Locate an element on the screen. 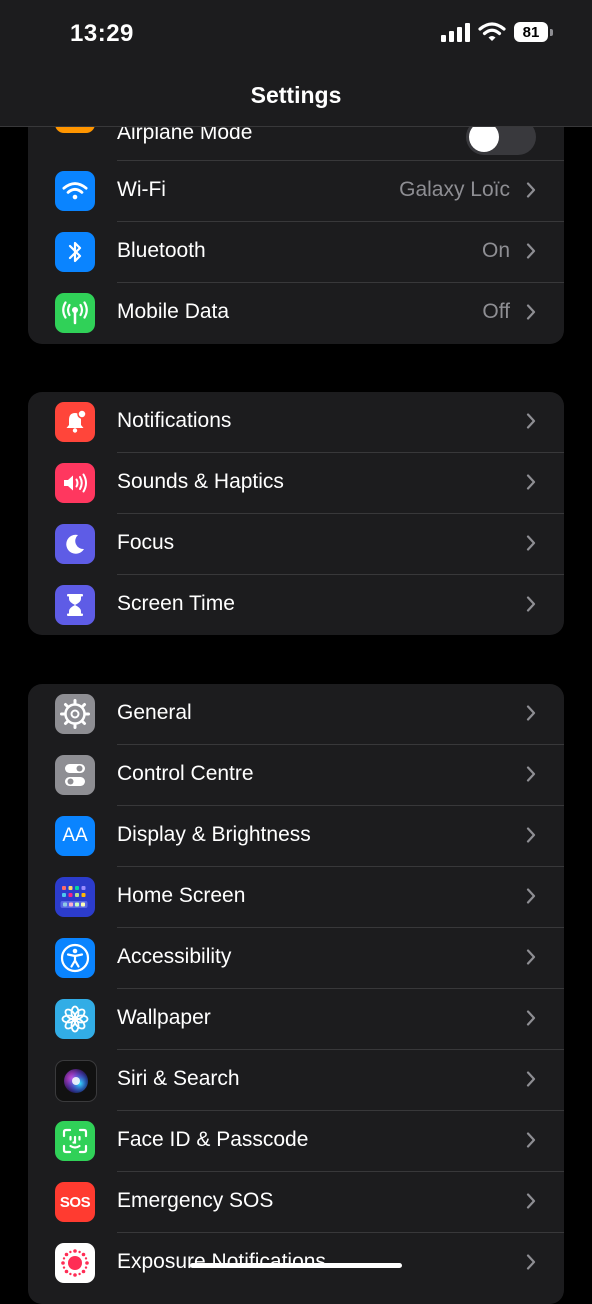 The width and height of the screenshot is (592, 1304). status-time: 13:29 is located at coordinates (102, 33).